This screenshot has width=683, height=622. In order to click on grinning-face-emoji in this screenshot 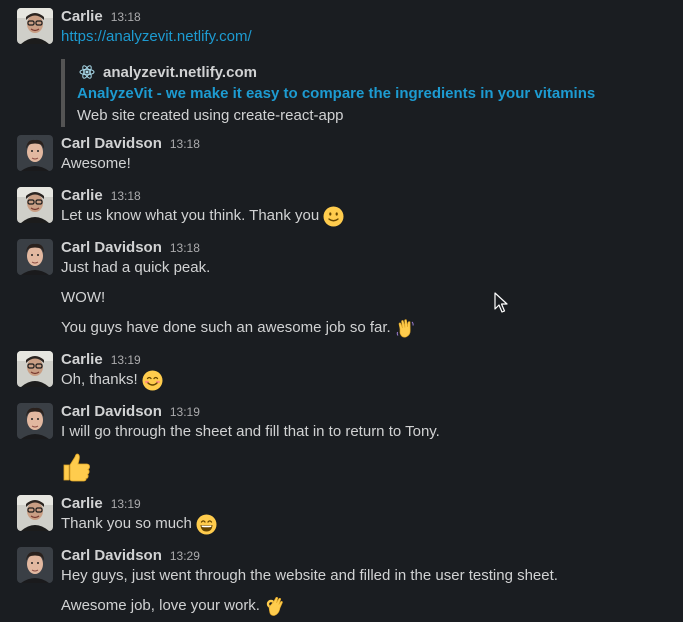, I will do `click(206, 524)`.